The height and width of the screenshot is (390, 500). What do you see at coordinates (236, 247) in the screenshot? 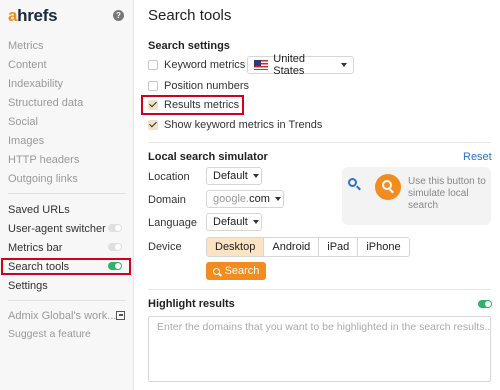
I see `device-desktop: Desktop` at bounding box center [236, 247].